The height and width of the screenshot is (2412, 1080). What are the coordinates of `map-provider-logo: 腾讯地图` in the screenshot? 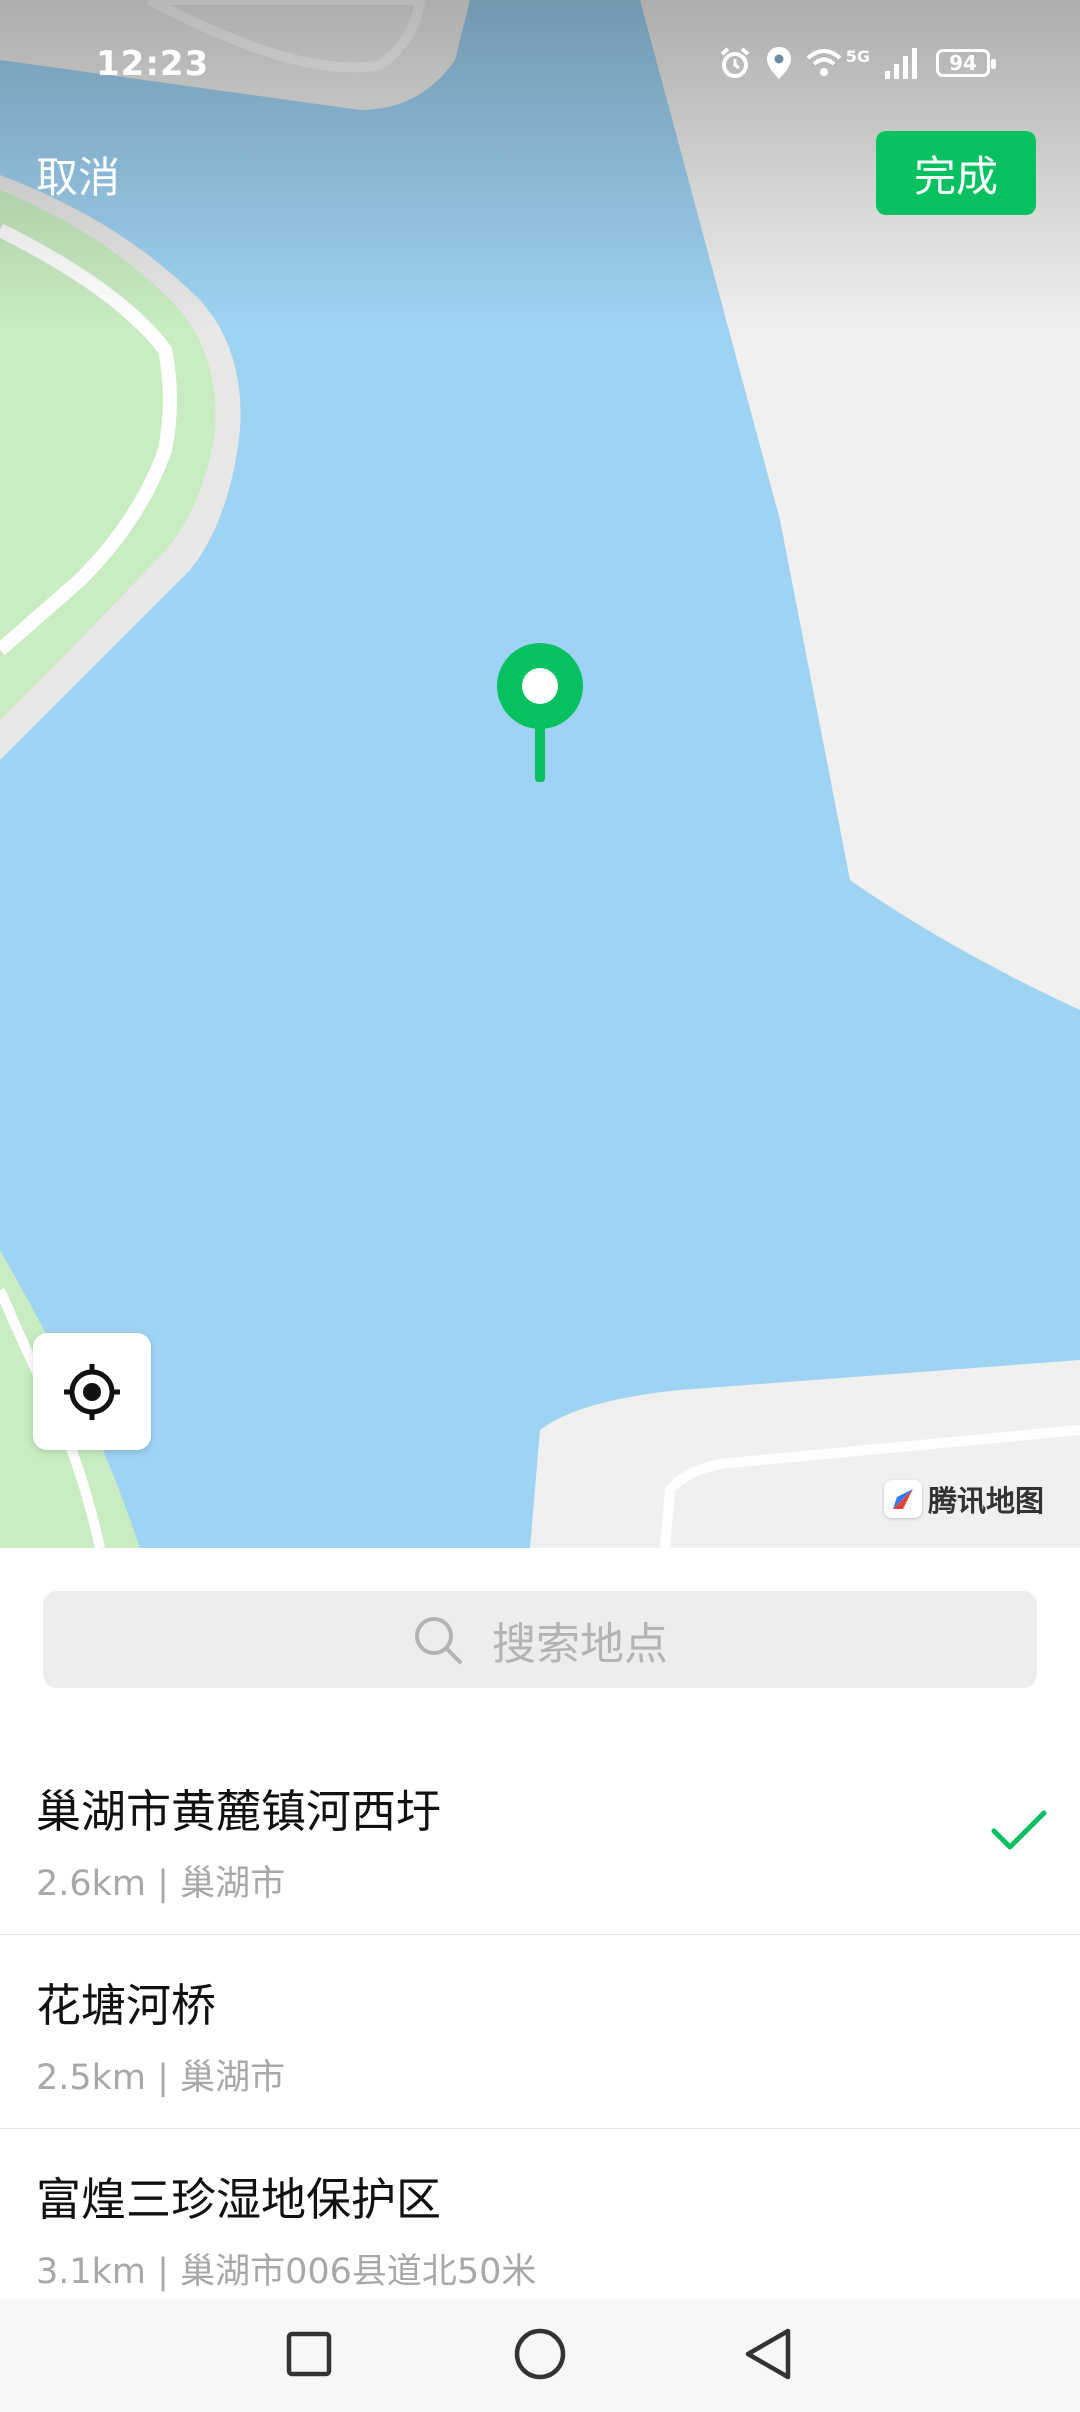 It's located at (964, 1499).